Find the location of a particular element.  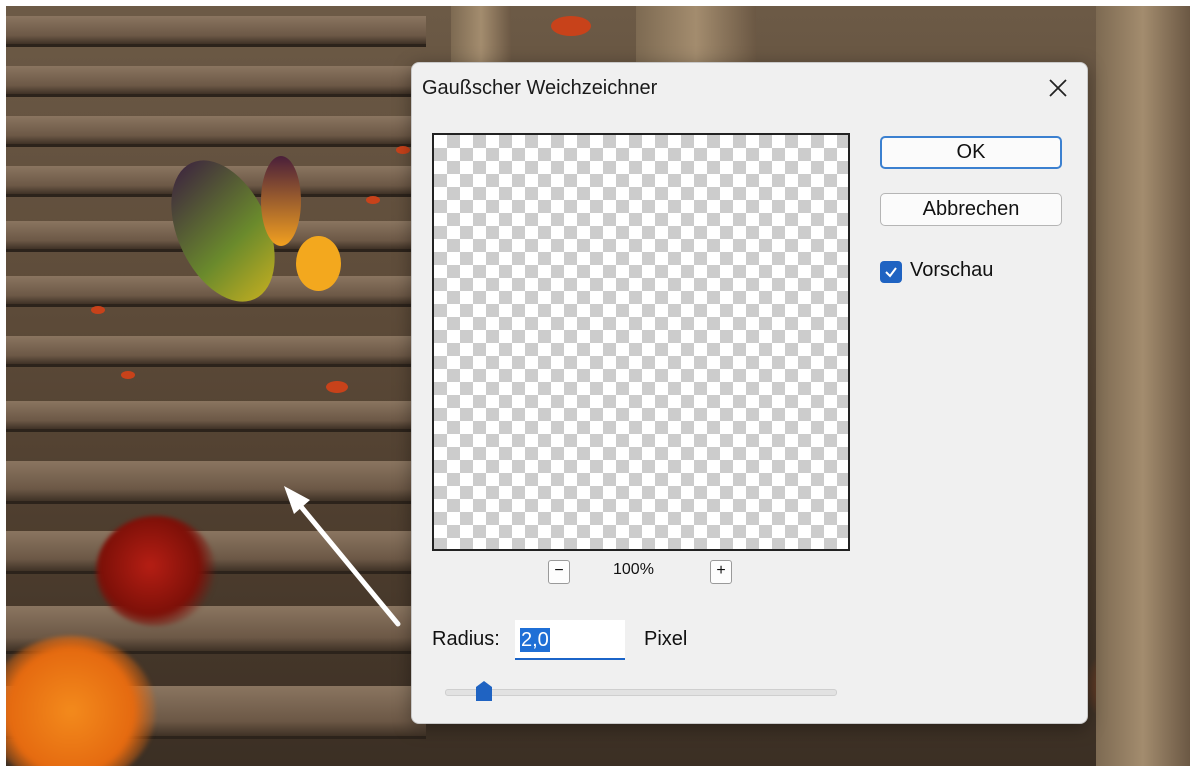

close-button is located at coordinates (1058, 88).